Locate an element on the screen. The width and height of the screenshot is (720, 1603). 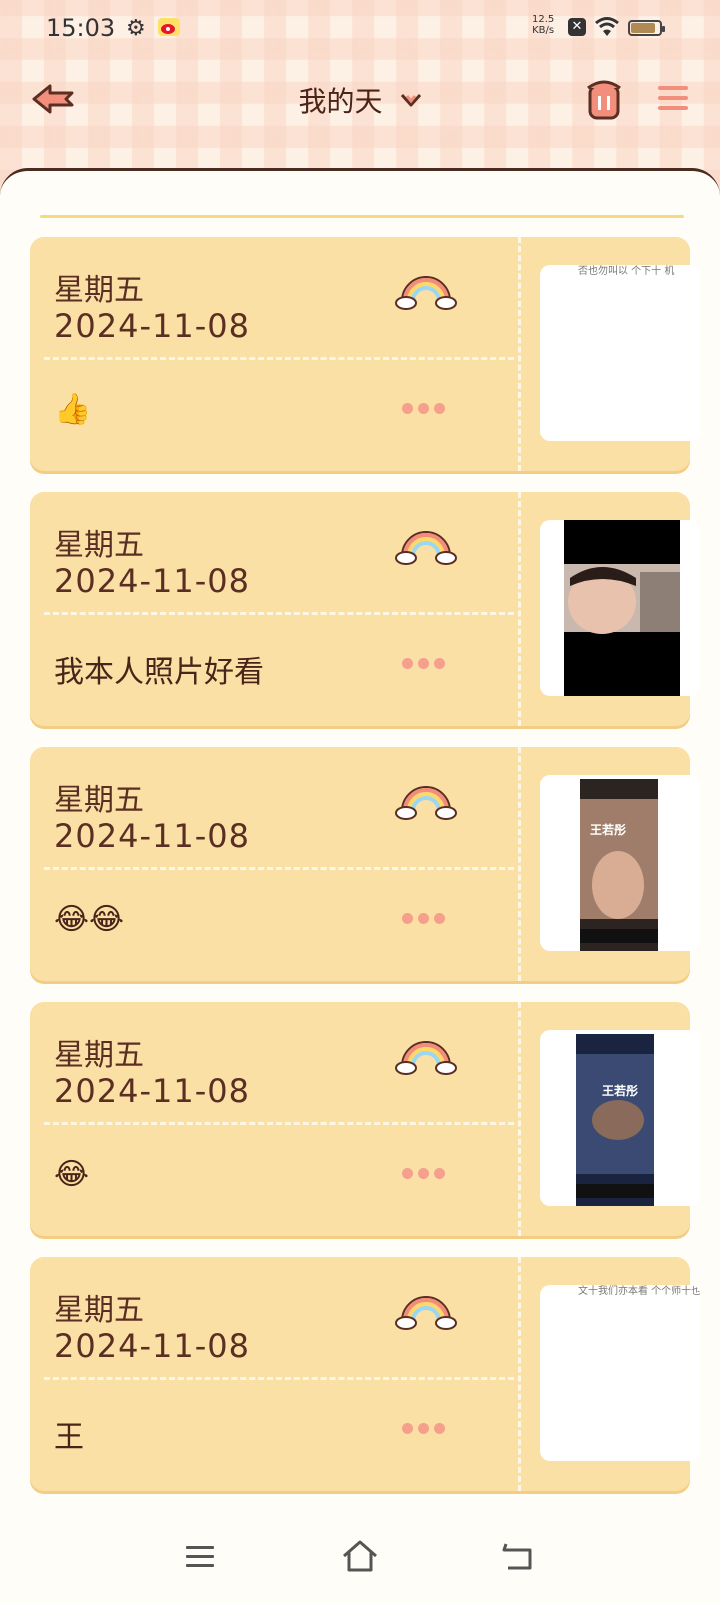
thumb-text: 否也勿叫以 个下十 机 is located at coordinates (626, 271).